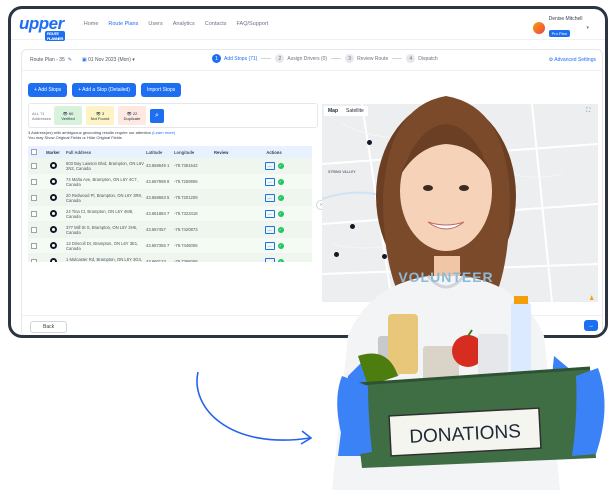  What do you see at coordinates (560, 28) in the screenshot?
I see `user-menu: Denise Mitchell Pro Plan ▾` at bounding box center [560, 28].